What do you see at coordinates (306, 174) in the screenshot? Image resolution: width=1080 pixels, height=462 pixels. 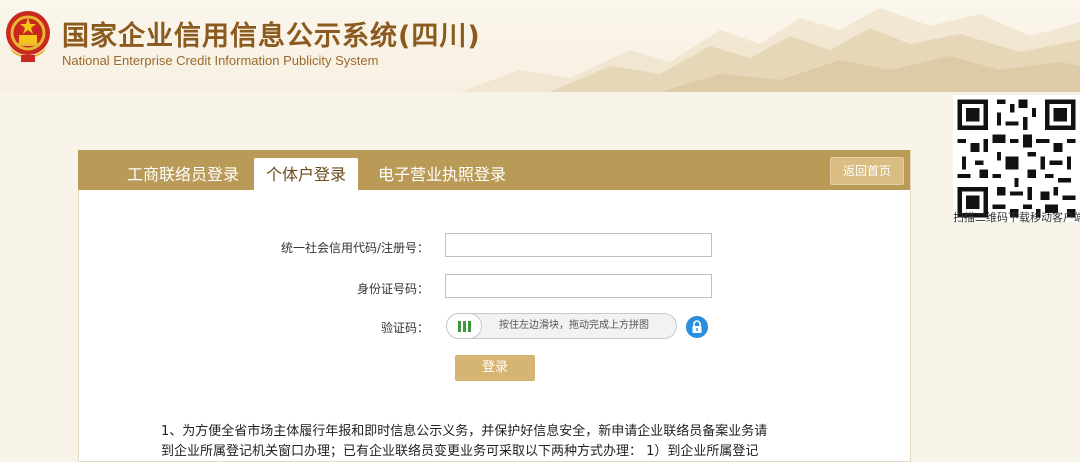 I see `tab-individual-login: 个体户登录` at bounding box center [306, 174].